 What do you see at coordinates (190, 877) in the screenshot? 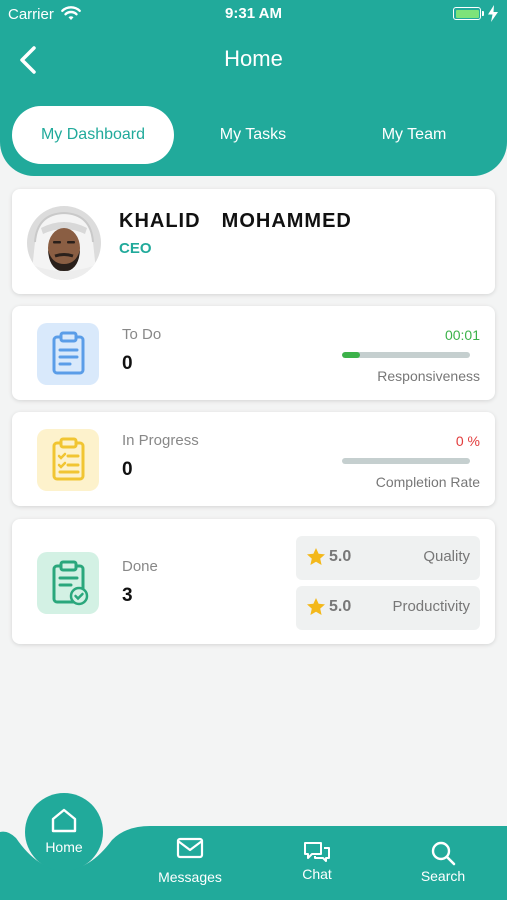
I see `tab-messages-label: Messages` at bounding box center [190, 877].